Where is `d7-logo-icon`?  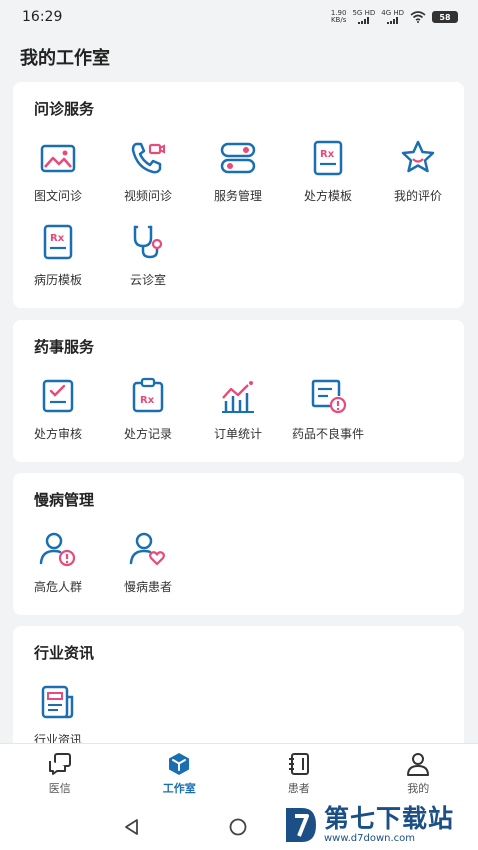
d7-logo-icon is located at coordinates (301, 825).